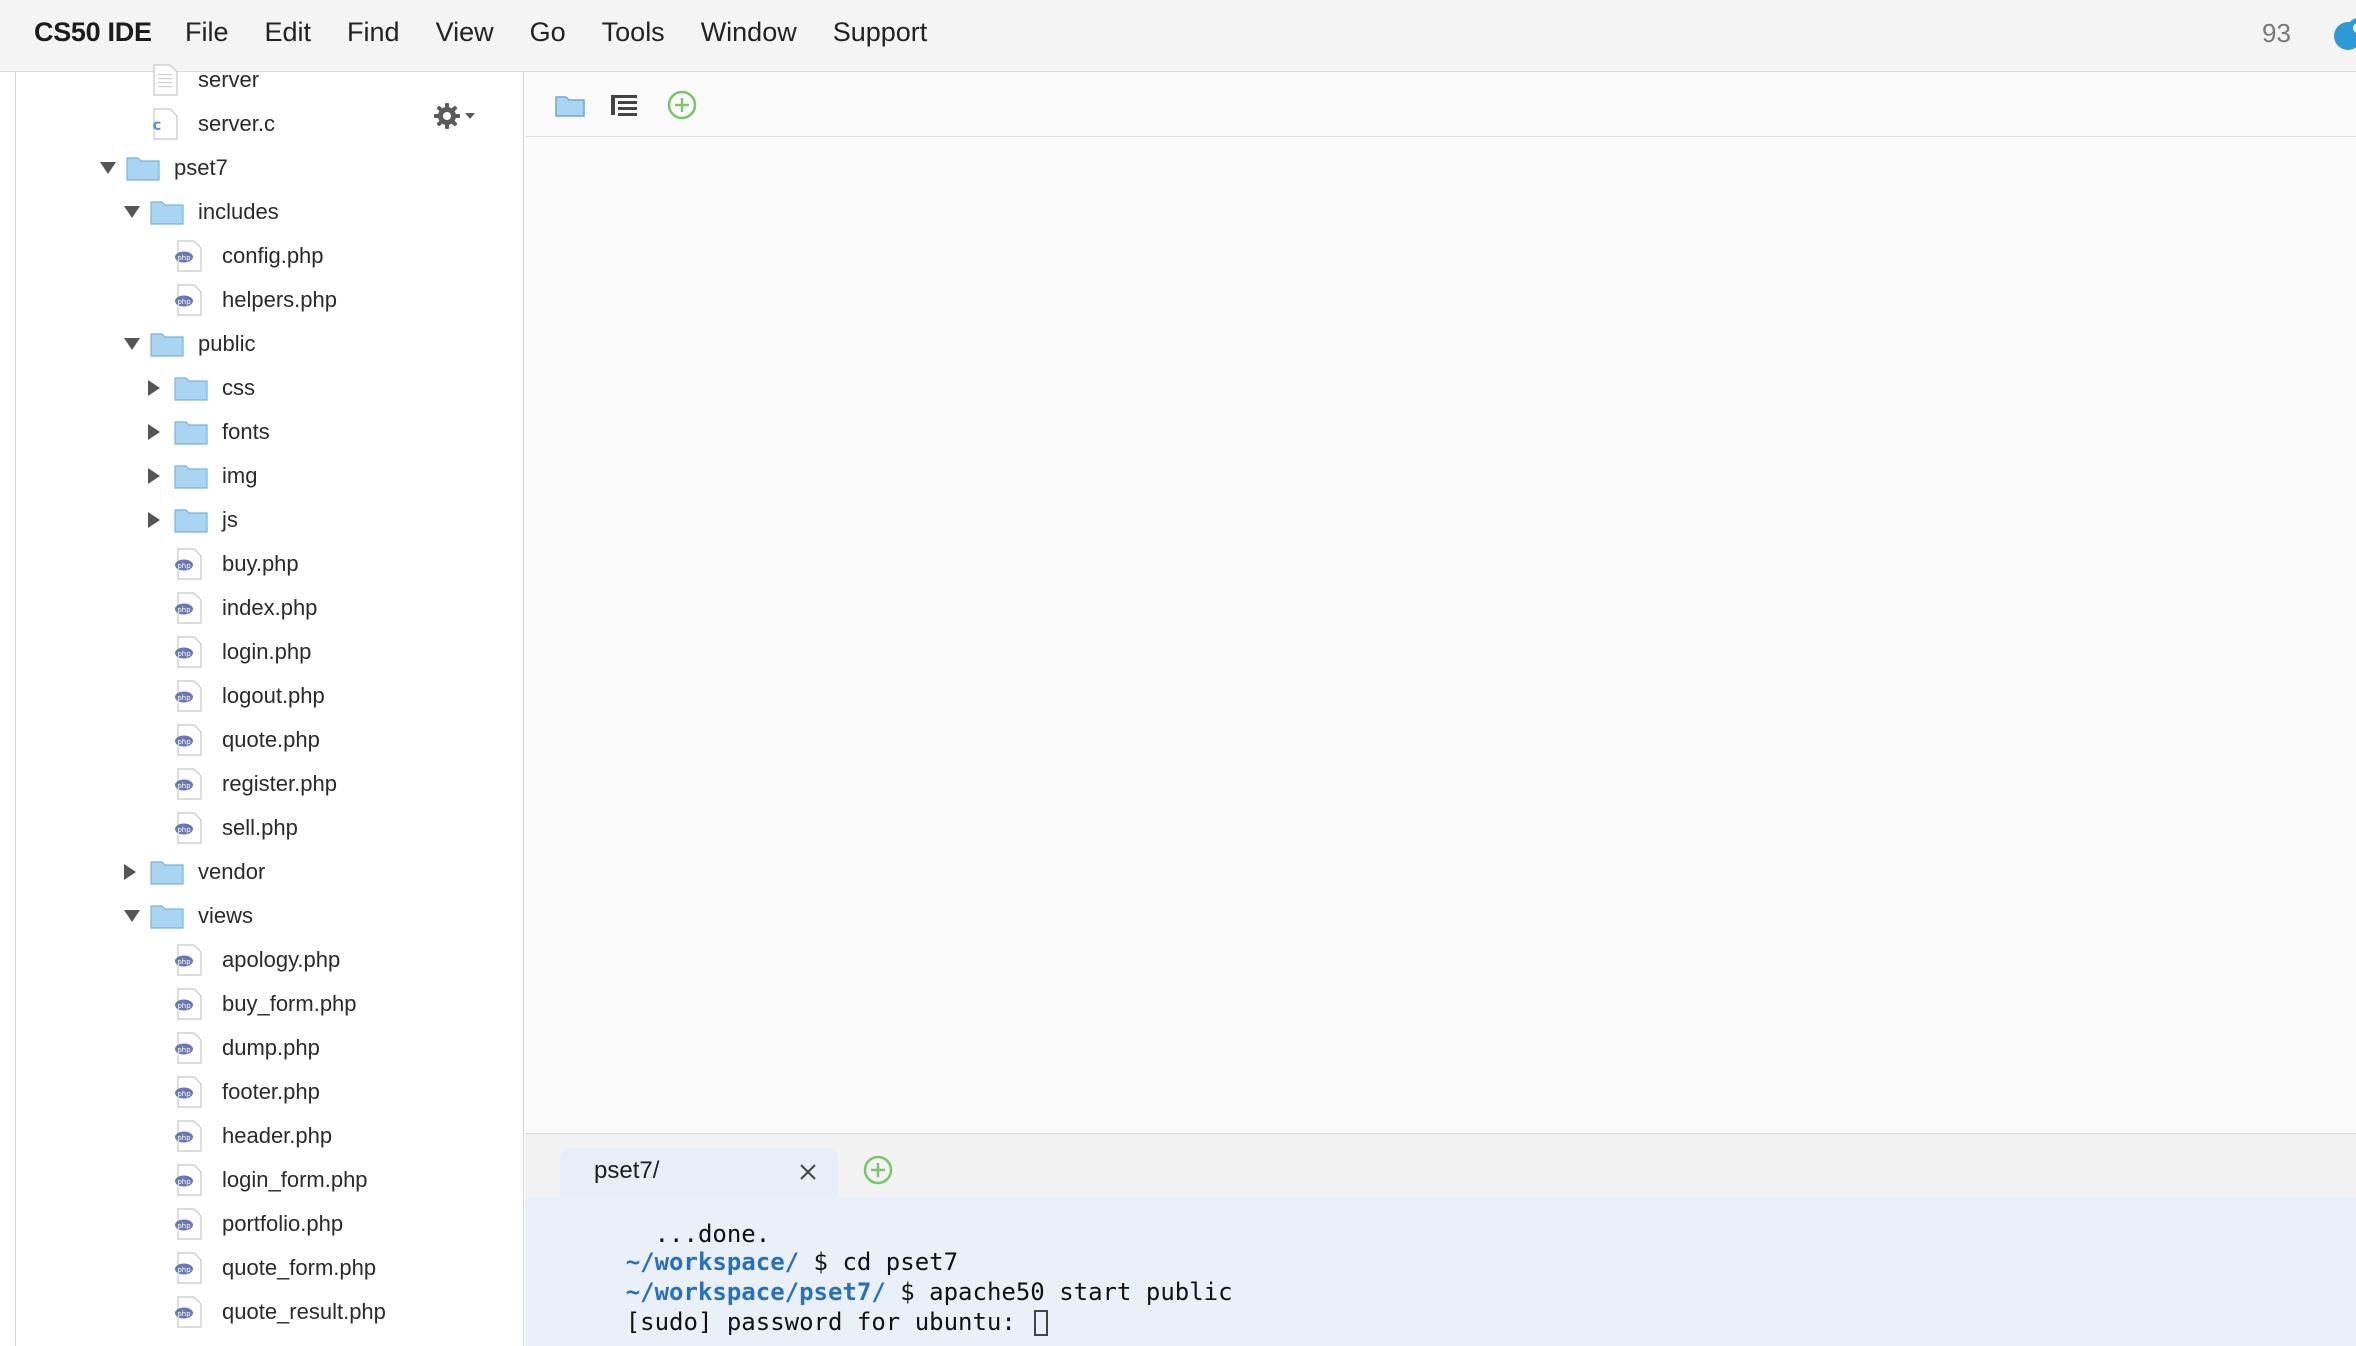  I want to click on menu-support: Support, so click(880, 32).